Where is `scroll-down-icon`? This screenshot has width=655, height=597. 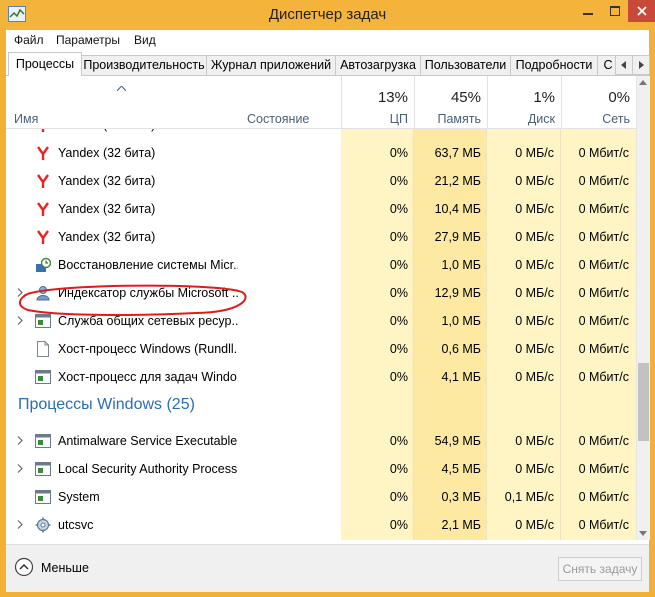
scroll-down-icon is located at coordinates (643, 533).